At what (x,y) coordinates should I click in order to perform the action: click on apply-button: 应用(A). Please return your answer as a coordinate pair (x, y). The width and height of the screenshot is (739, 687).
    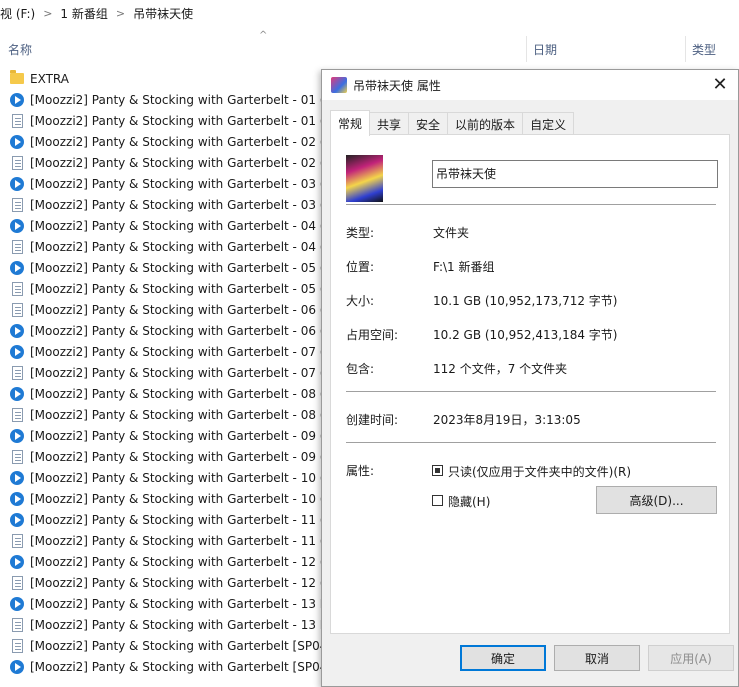
    Looking at the image, I should click on (691, 658).